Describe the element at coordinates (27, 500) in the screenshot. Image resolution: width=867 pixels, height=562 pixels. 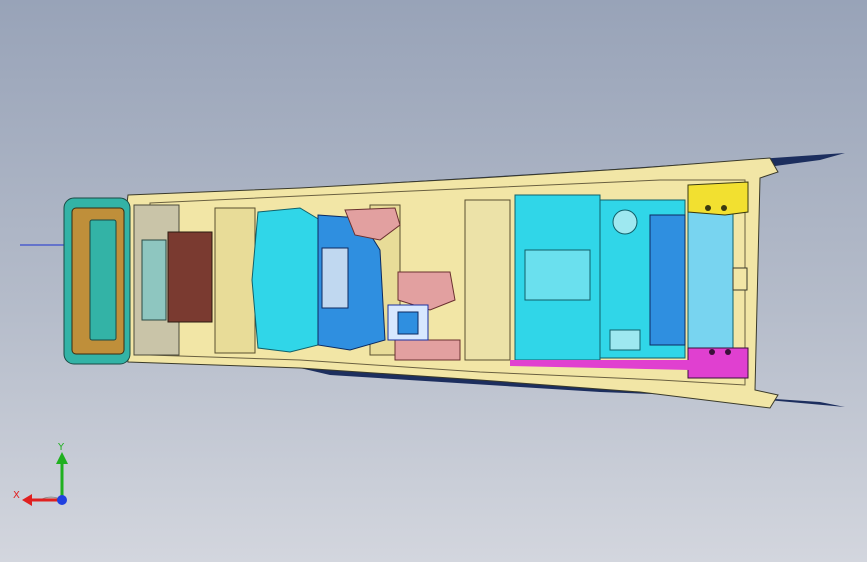
I see `x-axis-arrowhead` at that location.